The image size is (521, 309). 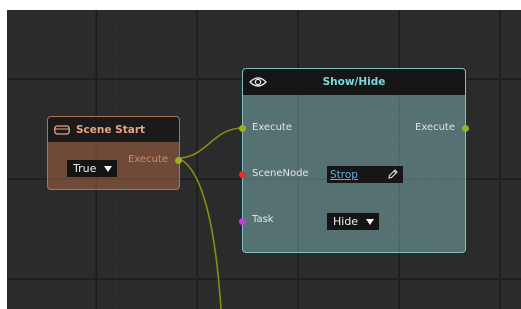 I want to click on pencil-icon, so click(x=393, y=174).